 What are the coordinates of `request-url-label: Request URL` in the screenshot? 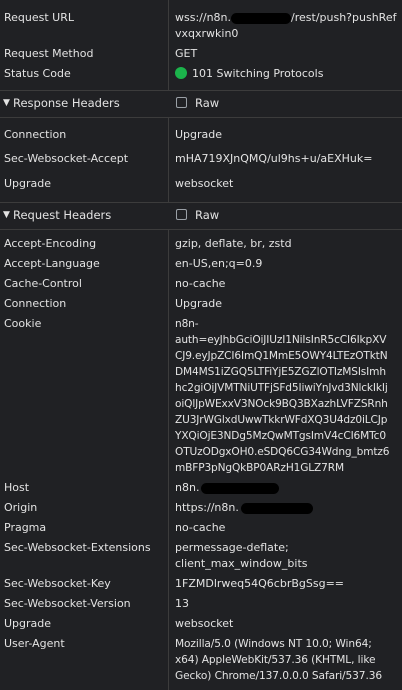 It's located at (39, 17).